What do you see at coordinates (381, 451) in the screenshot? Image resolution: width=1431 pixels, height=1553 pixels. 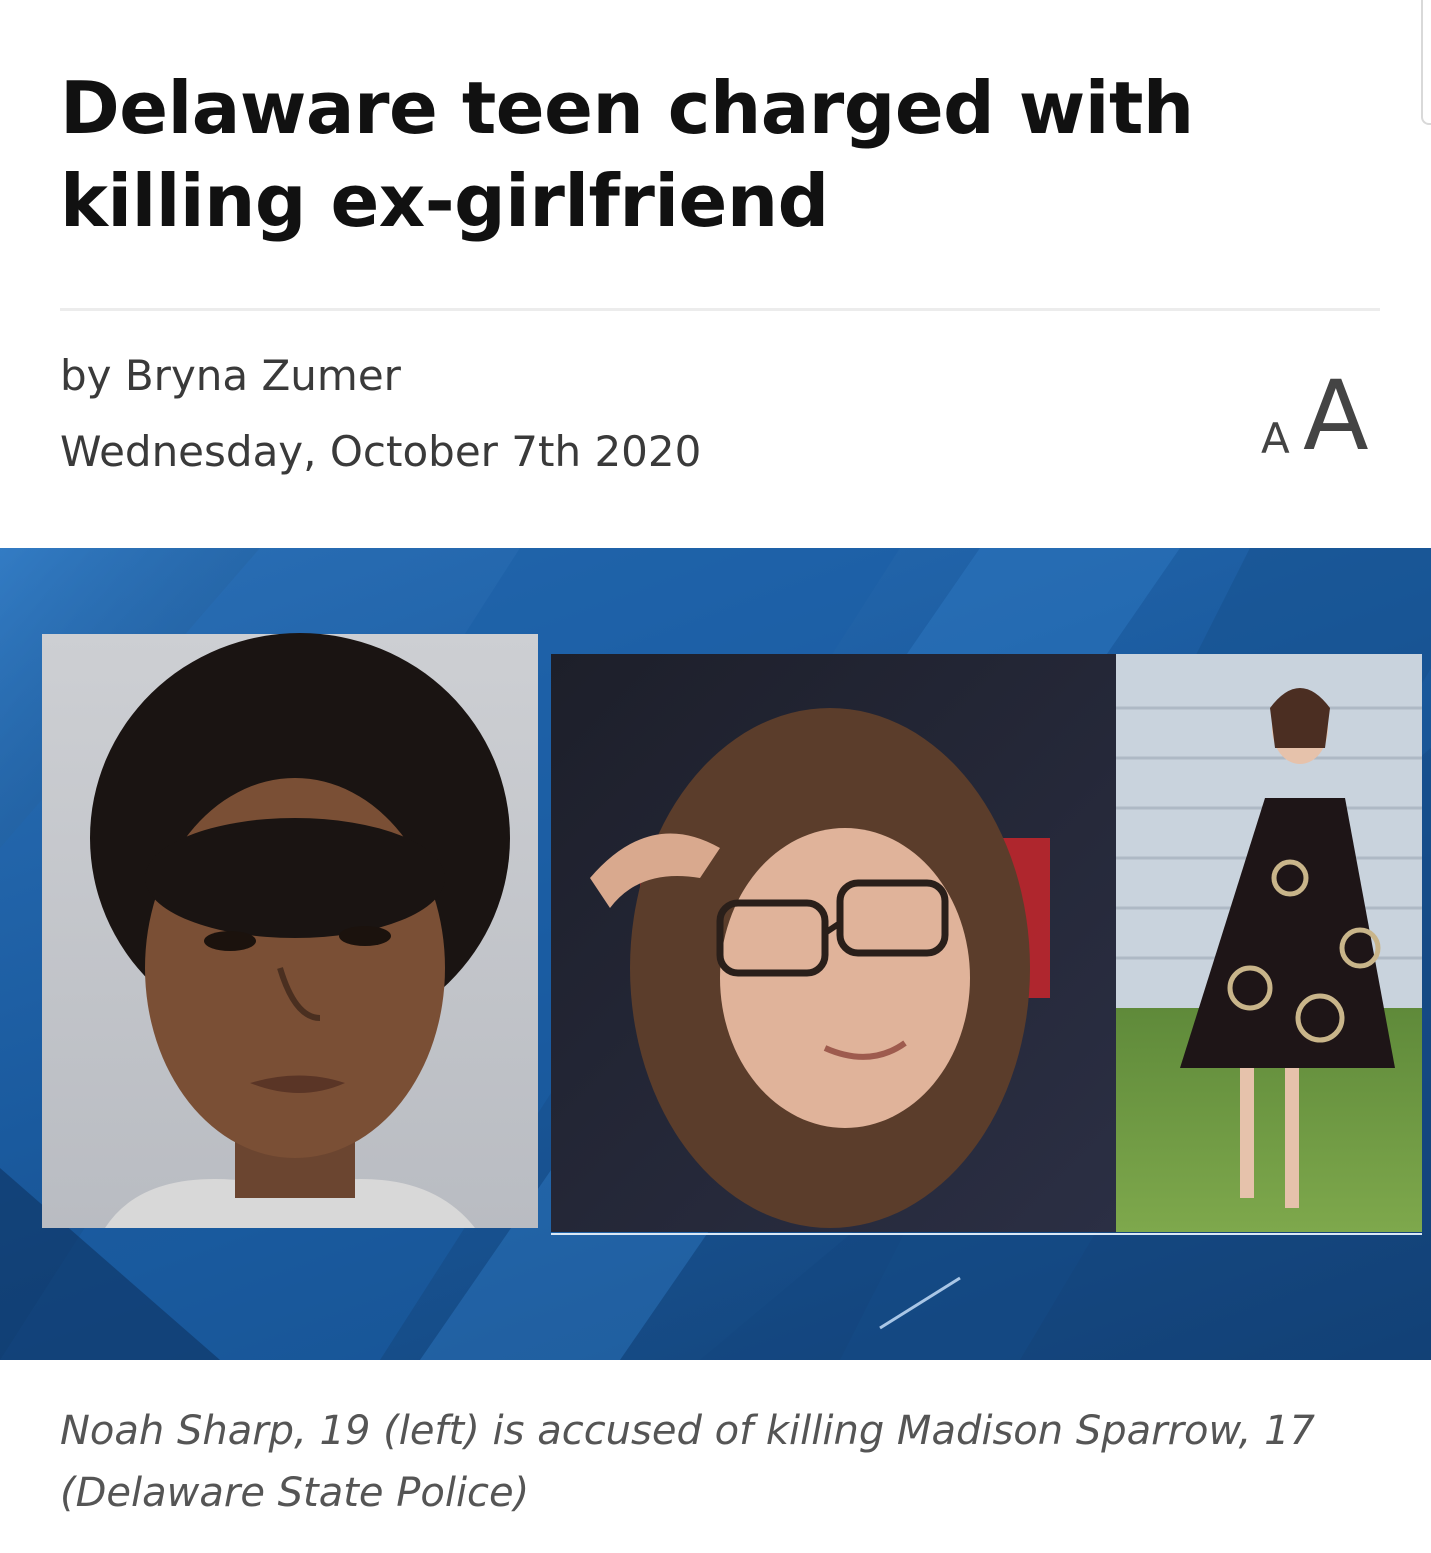 I see `article-date: Wednesday, October 7th 2020` at bounding box center [381, 451].